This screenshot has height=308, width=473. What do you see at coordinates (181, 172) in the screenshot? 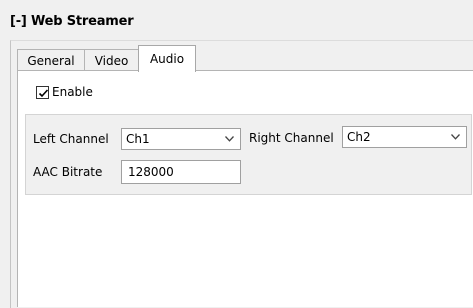
I see `aac-bitrate-input: 128000` at bounding box center [181, 172].